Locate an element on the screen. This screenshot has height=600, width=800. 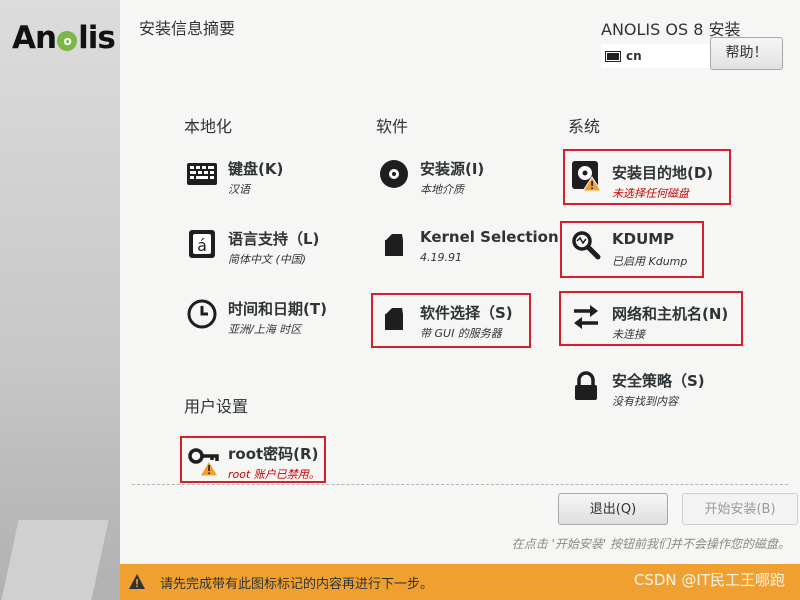
disk-notice: 在点击 '开始安装' 按钮前我们并不会操作您的磁盘。 is located at coordinates (650, 544).